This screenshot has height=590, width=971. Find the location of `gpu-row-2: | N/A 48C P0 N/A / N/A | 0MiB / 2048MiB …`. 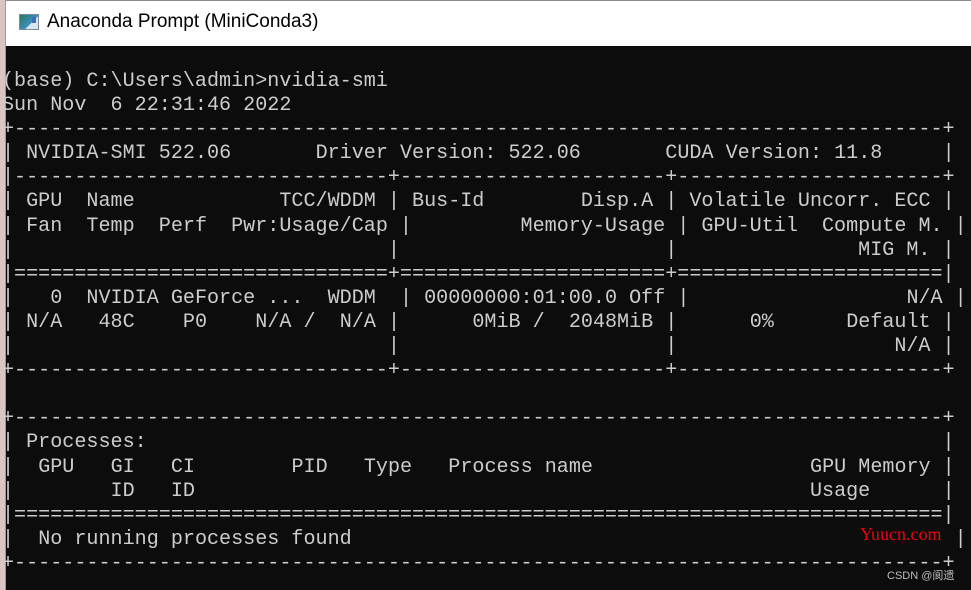

gpu-row-2: | N/A 48C P0 N/A / N/A | 0MiB / 2048MiB … is located at coordinates (478, 322).